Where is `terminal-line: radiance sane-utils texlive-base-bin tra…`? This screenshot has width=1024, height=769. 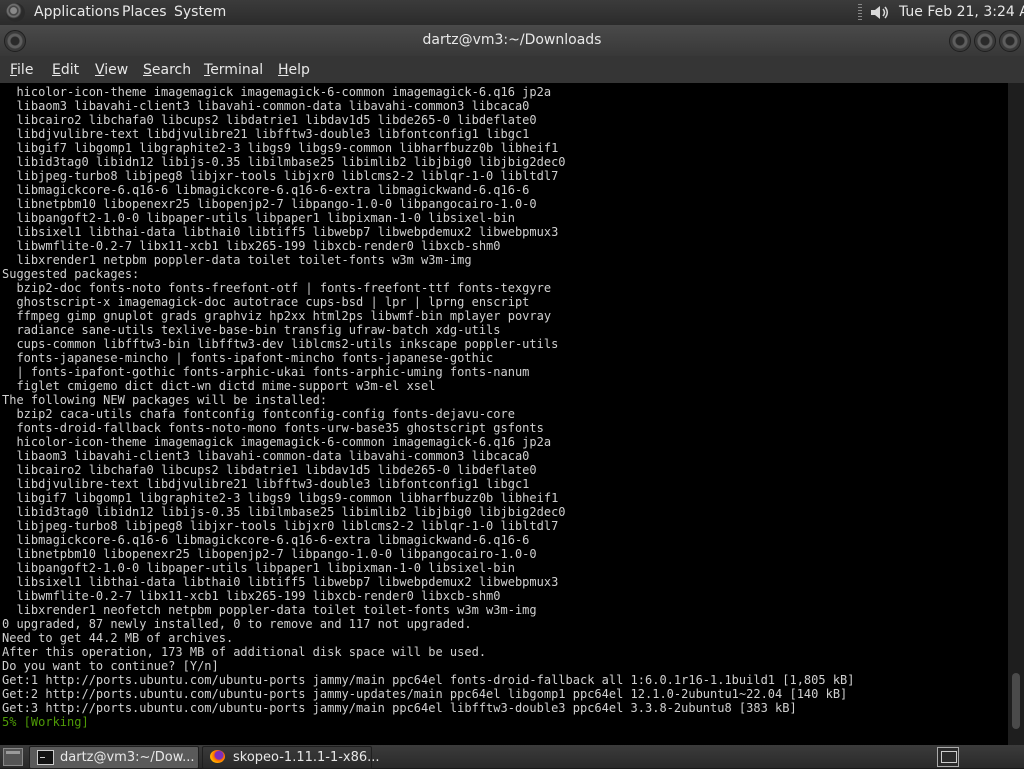 terminal-line: radiance sane-utils texlive-base-bin tra… is located at coordinates (258, 330).